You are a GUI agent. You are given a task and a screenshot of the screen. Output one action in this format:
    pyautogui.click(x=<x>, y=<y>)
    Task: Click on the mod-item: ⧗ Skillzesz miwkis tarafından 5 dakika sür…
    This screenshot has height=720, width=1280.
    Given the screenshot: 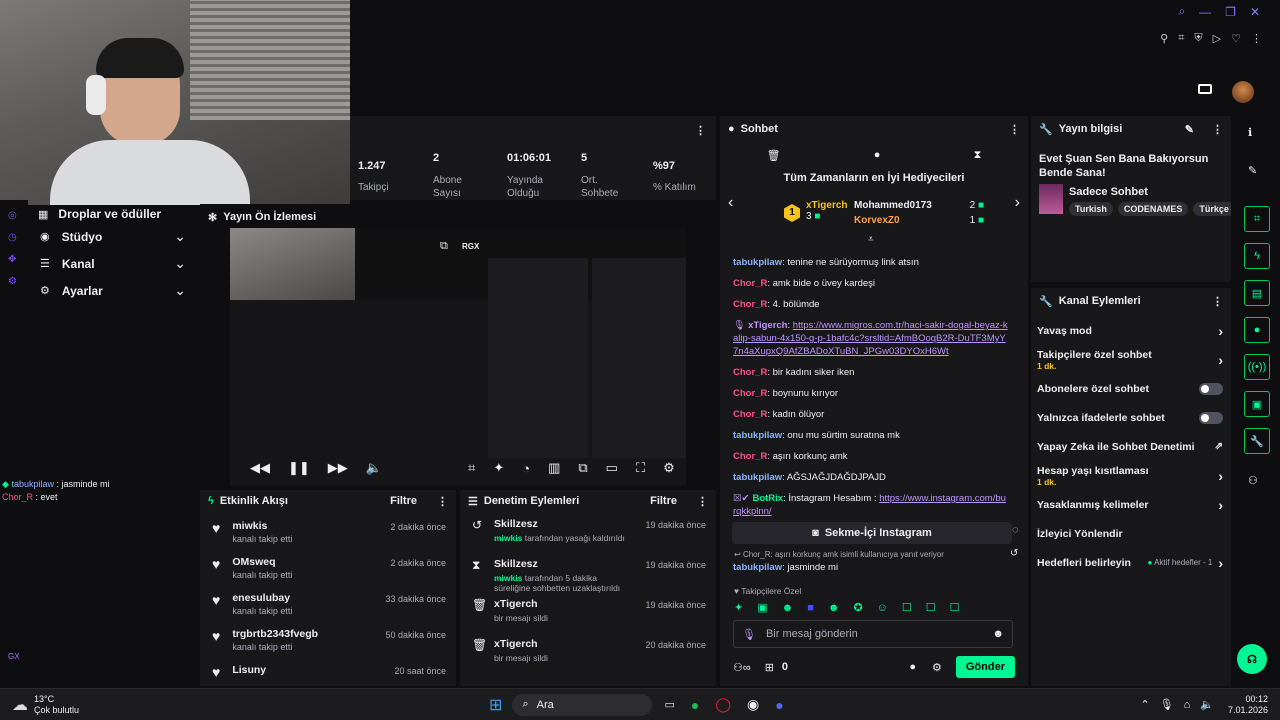 What is the action you would take?
    pyautogui.click(x=589, y=578)
    